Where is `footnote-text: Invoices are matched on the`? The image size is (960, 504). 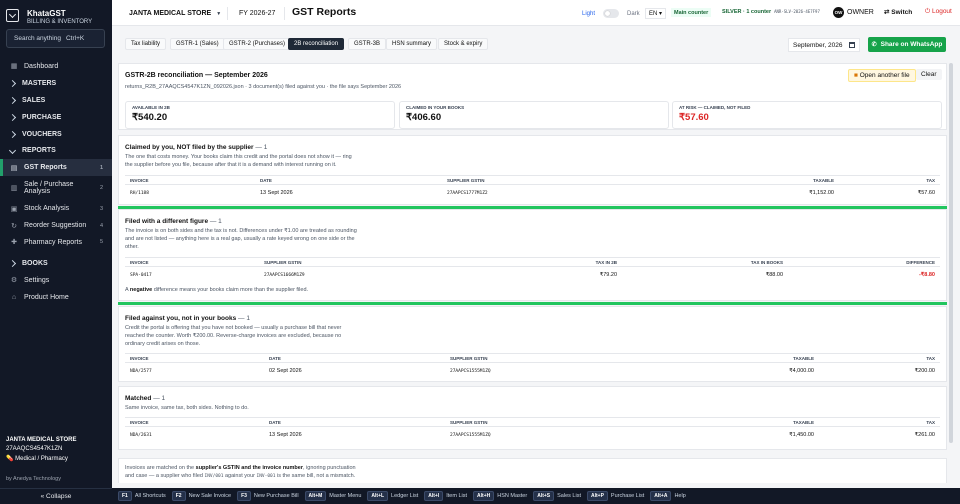 footnote-text: Invoices are matched on the is located at coordinates (160, 468).